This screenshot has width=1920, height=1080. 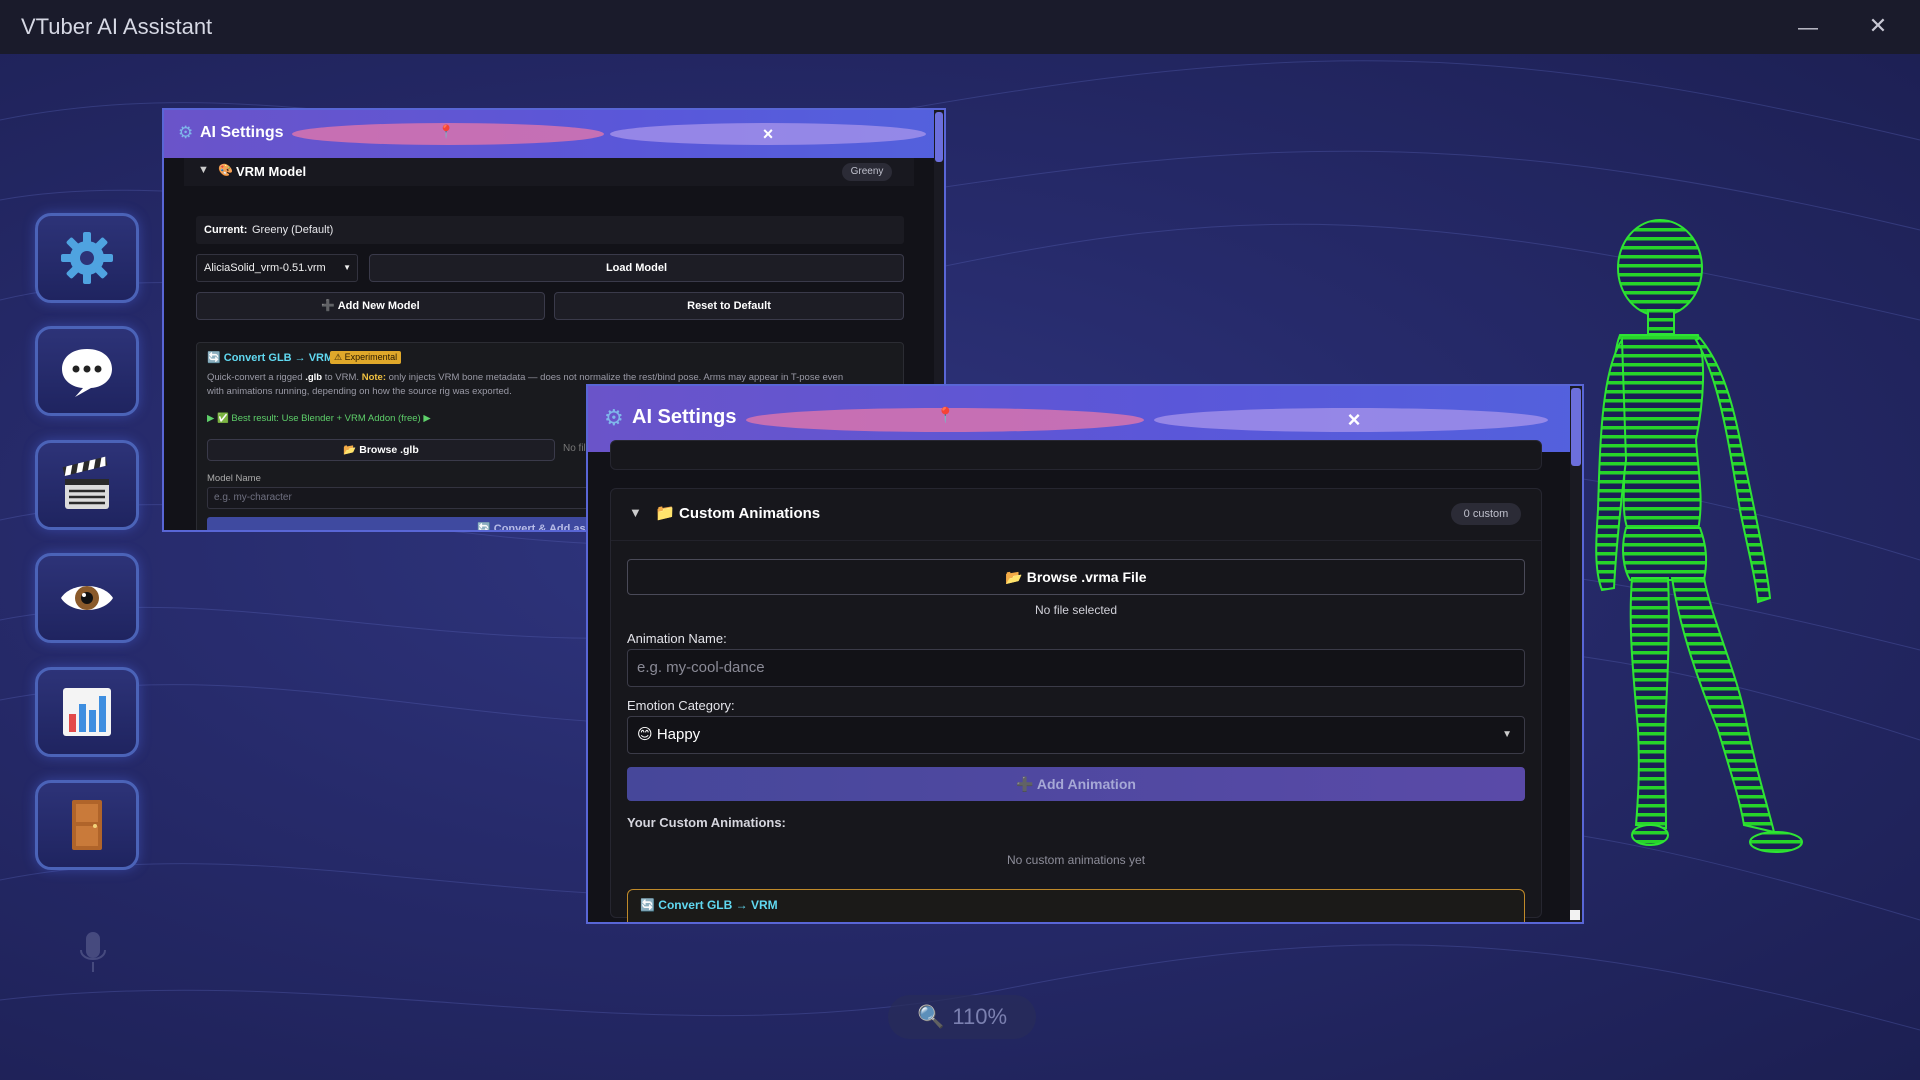 What do you see at coordinates (636, 268) in the screenshot?
I see `load-model-button: Load Model` at bounding box center [636, 268].